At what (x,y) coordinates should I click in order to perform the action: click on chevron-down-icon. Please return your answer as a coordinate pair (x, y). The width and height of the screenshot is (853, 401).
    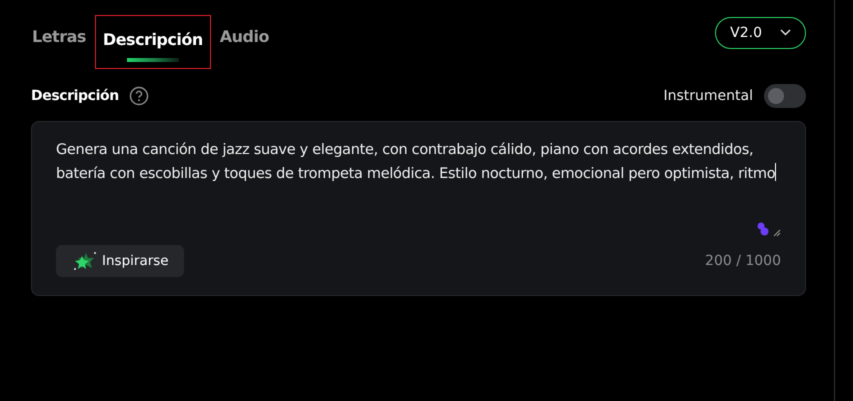
    Looking at the image, I should click on (785, 32).